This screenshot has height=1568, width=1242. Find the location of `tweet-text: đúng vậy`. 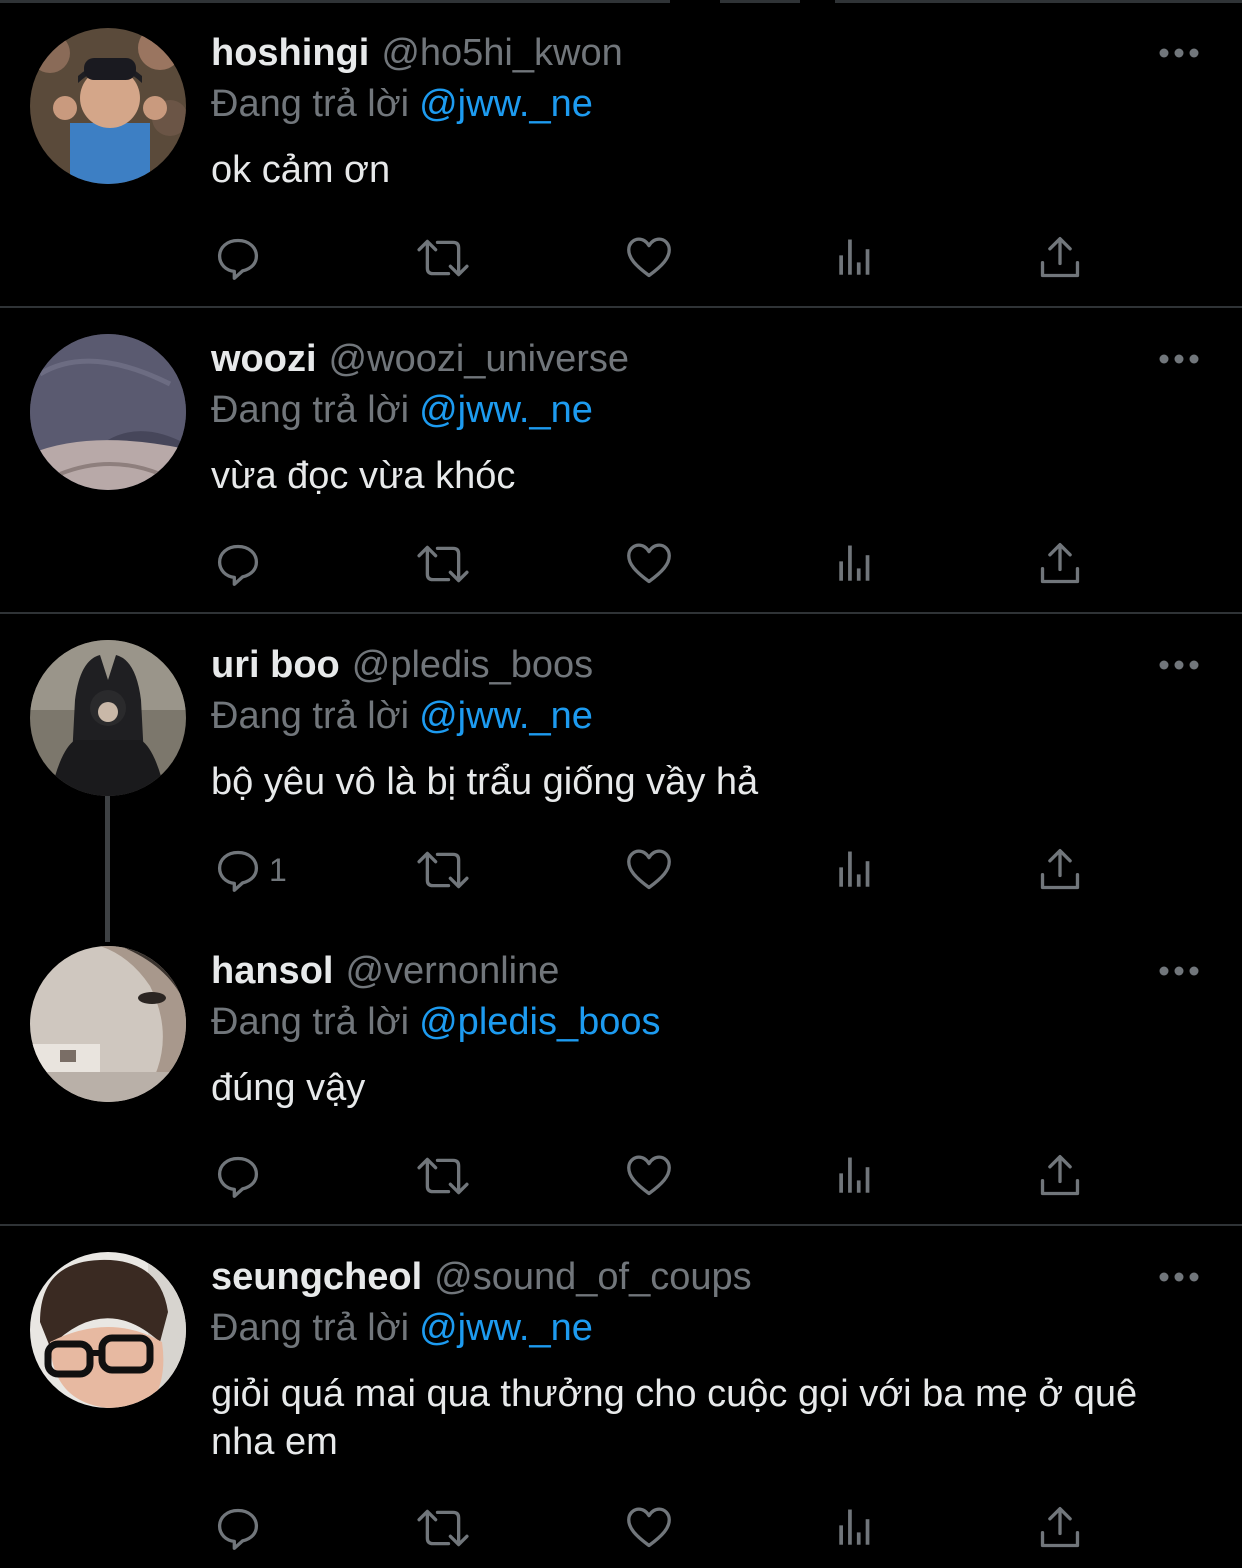

tweet-text: đúng vậy is located at coordinates (288, 1088).